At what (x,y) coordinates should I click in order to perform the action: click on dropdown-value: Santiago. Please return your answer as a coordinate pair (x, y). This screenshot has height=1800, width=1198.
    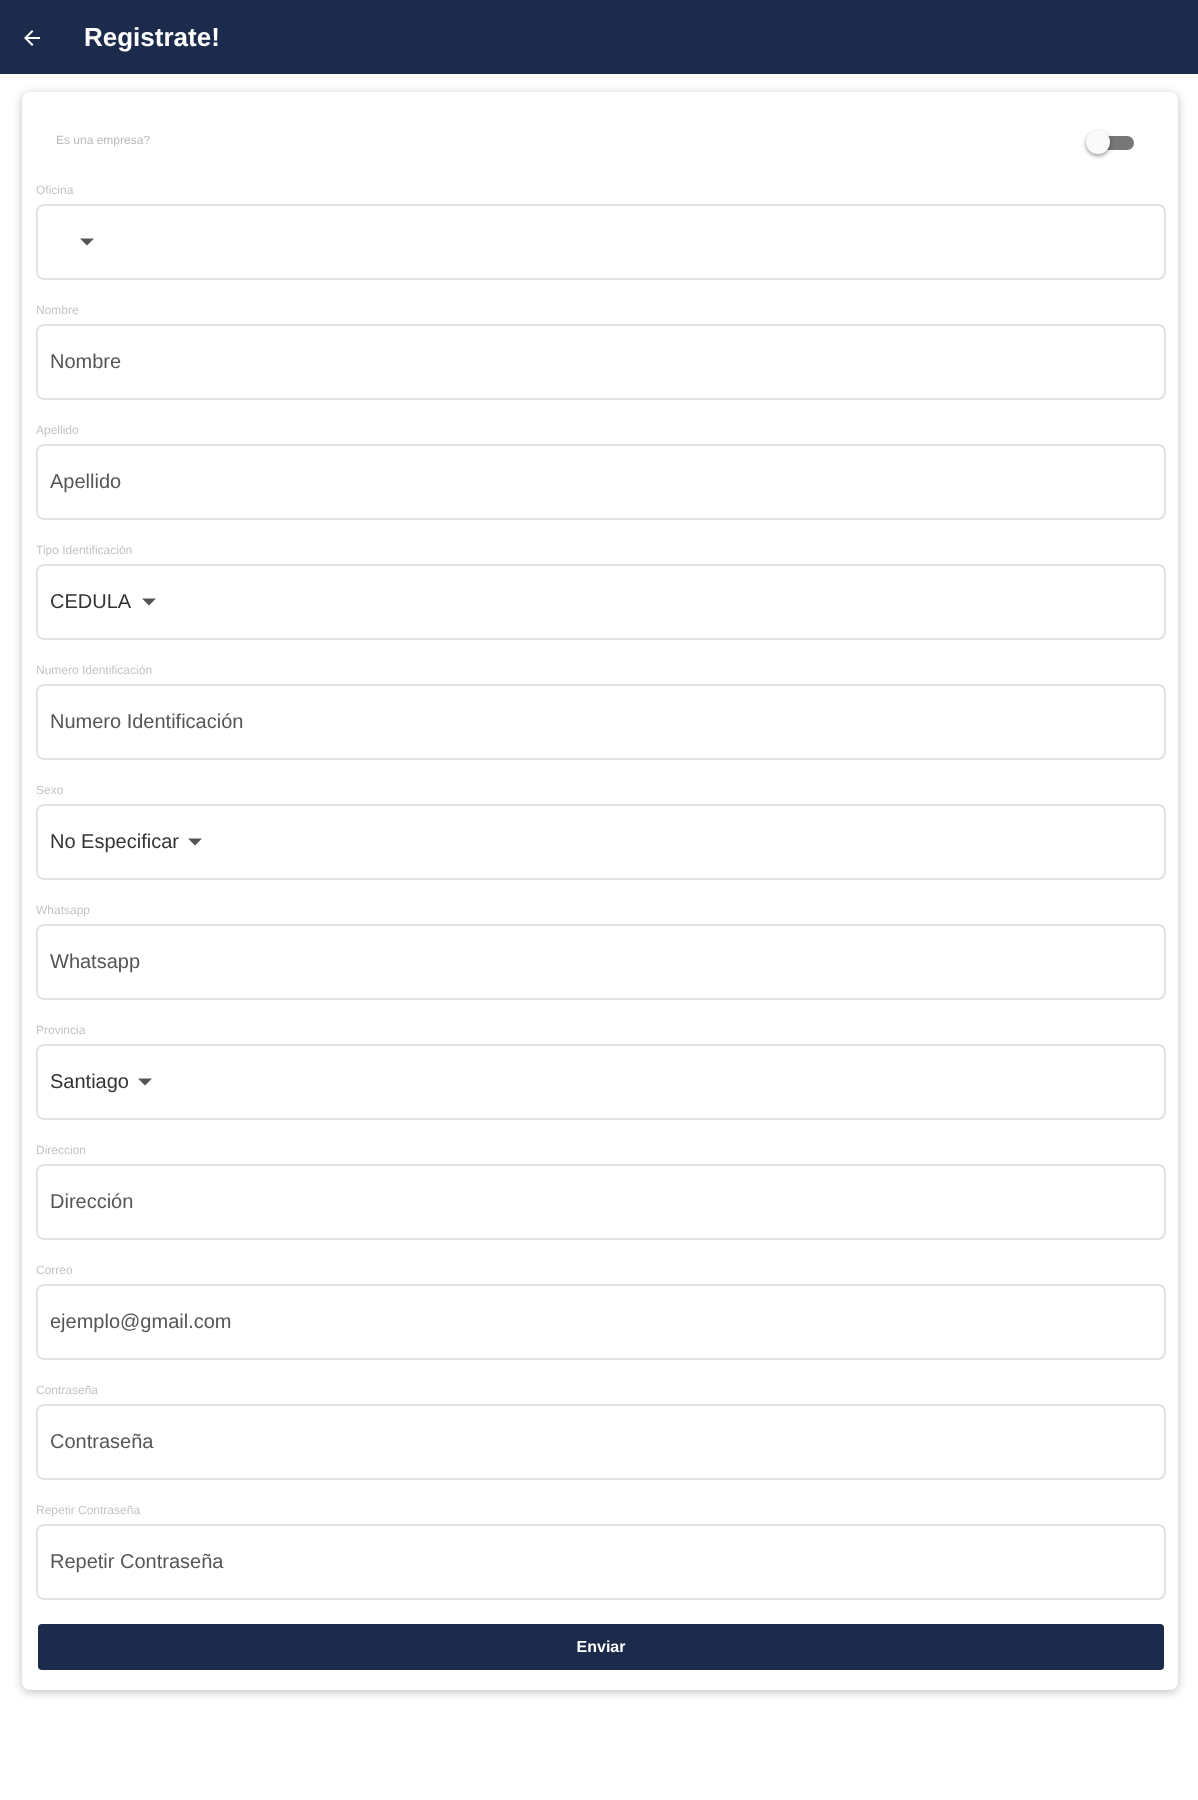
    Looking at the image, I should click on (89, 1082).